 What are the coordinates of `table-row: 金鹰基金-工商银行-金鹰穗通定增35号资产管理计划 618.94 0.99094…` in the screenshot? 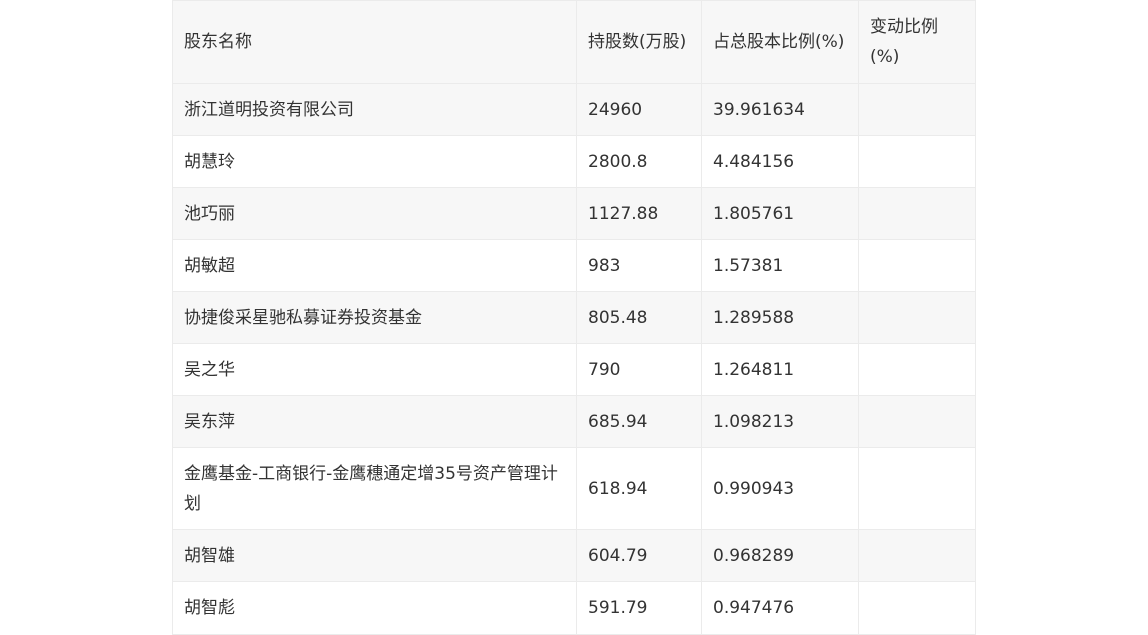 It's located at (574, 488).